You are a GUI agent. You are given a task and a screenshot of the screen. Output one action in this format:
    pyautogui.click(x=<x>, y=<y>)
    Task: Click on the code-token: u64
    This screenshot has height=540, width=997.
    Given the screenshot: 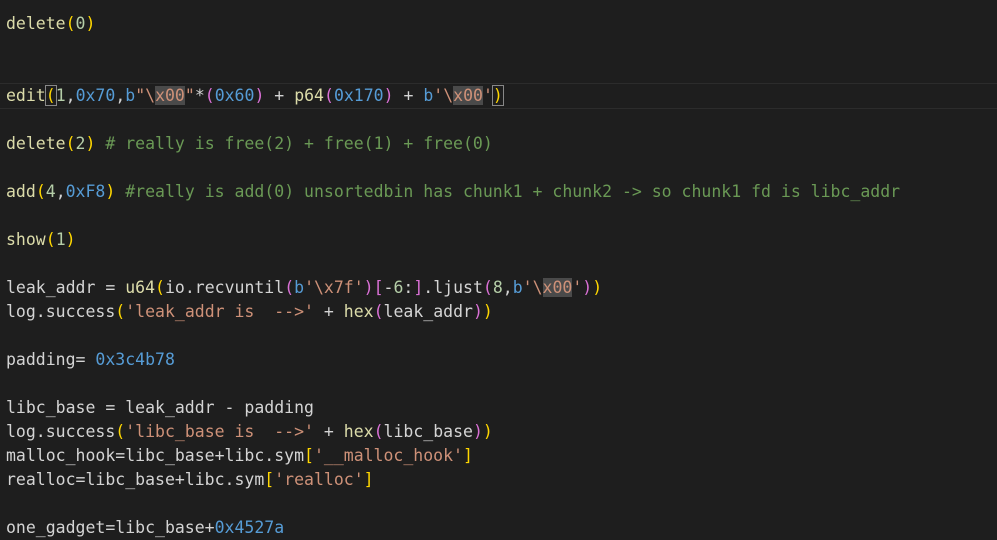 What is the action you would take?
    pyautogui.click(x=140, y=287)
    